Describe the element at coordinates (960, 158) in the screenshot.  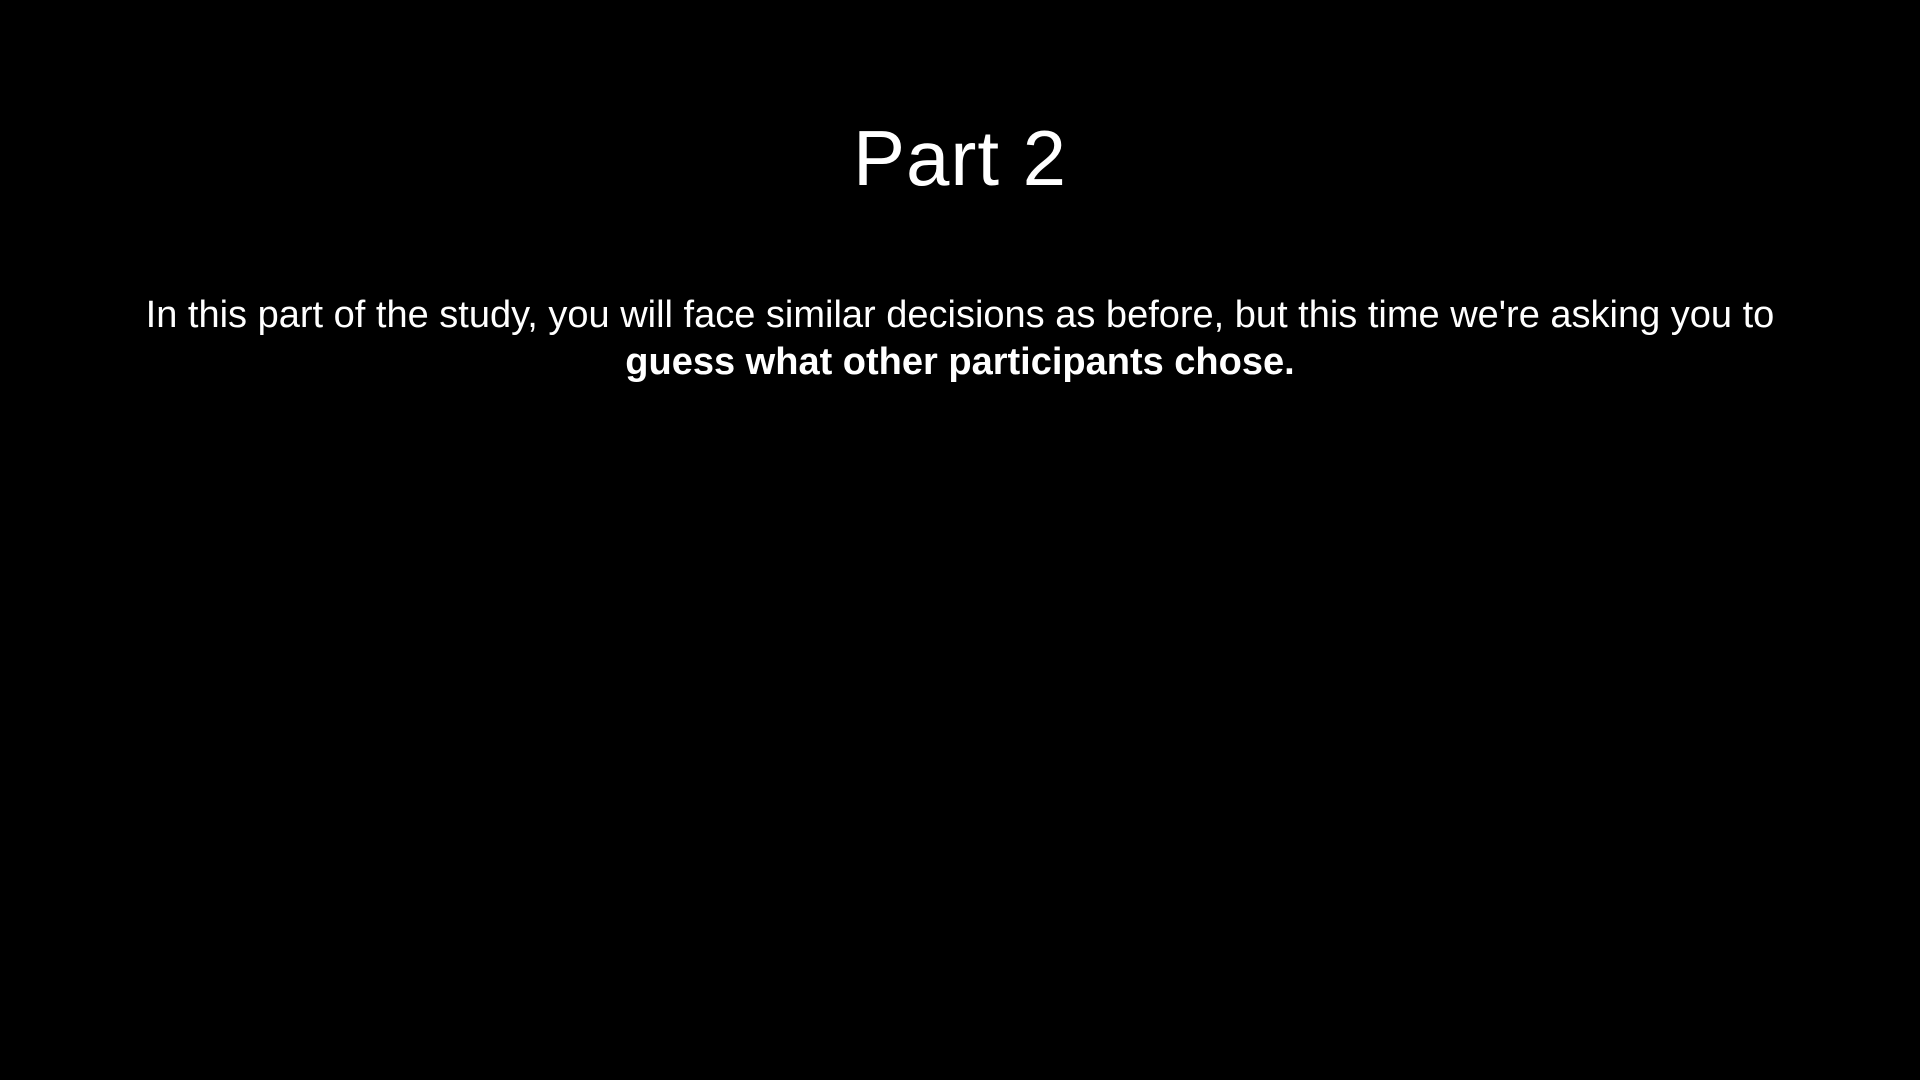
I see `slide-title: Part 2` at that location.